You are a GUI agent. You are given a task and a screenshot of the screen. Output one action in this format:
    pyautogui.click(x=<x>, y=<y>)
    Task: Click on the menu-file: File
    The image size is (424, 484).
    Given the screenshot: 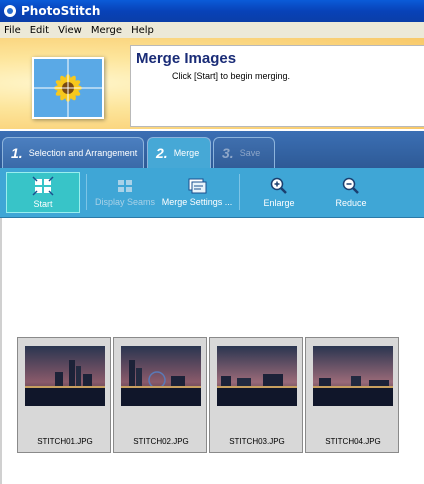 What is the action you would take?
    pyautogui.click(x=12, y=30)
    